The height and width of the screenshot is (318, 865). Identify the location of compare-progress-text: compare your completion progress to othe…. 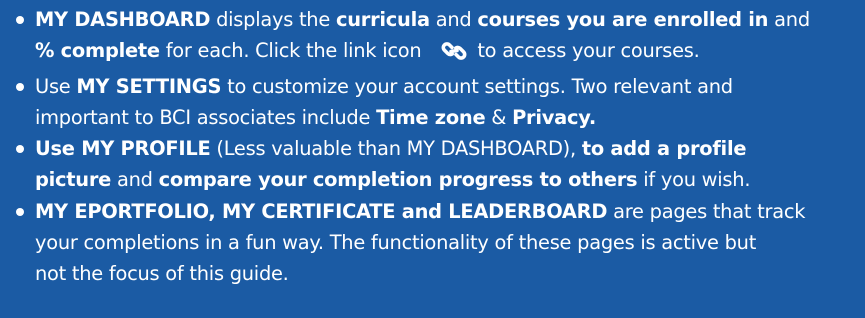
(398, 180).